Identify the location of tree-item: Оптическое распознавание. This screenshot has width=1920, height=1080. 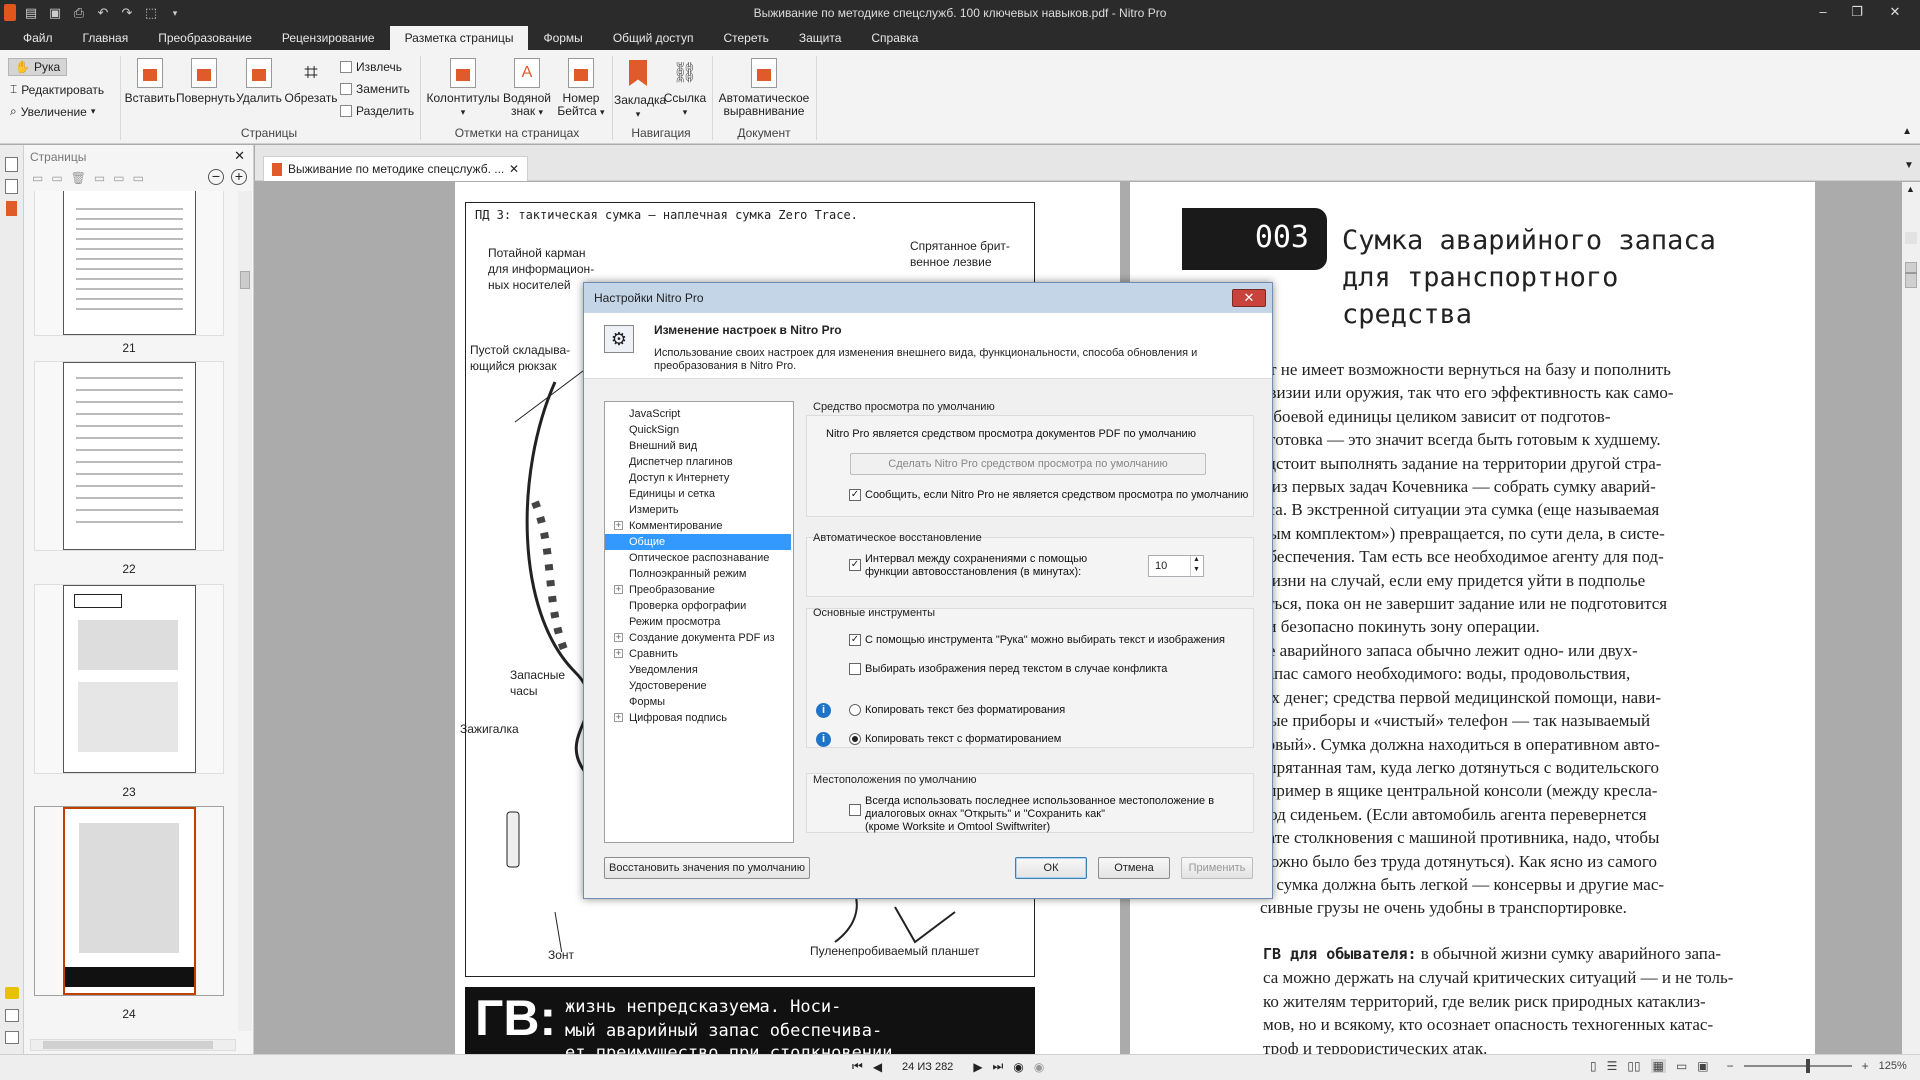
(699, 558).